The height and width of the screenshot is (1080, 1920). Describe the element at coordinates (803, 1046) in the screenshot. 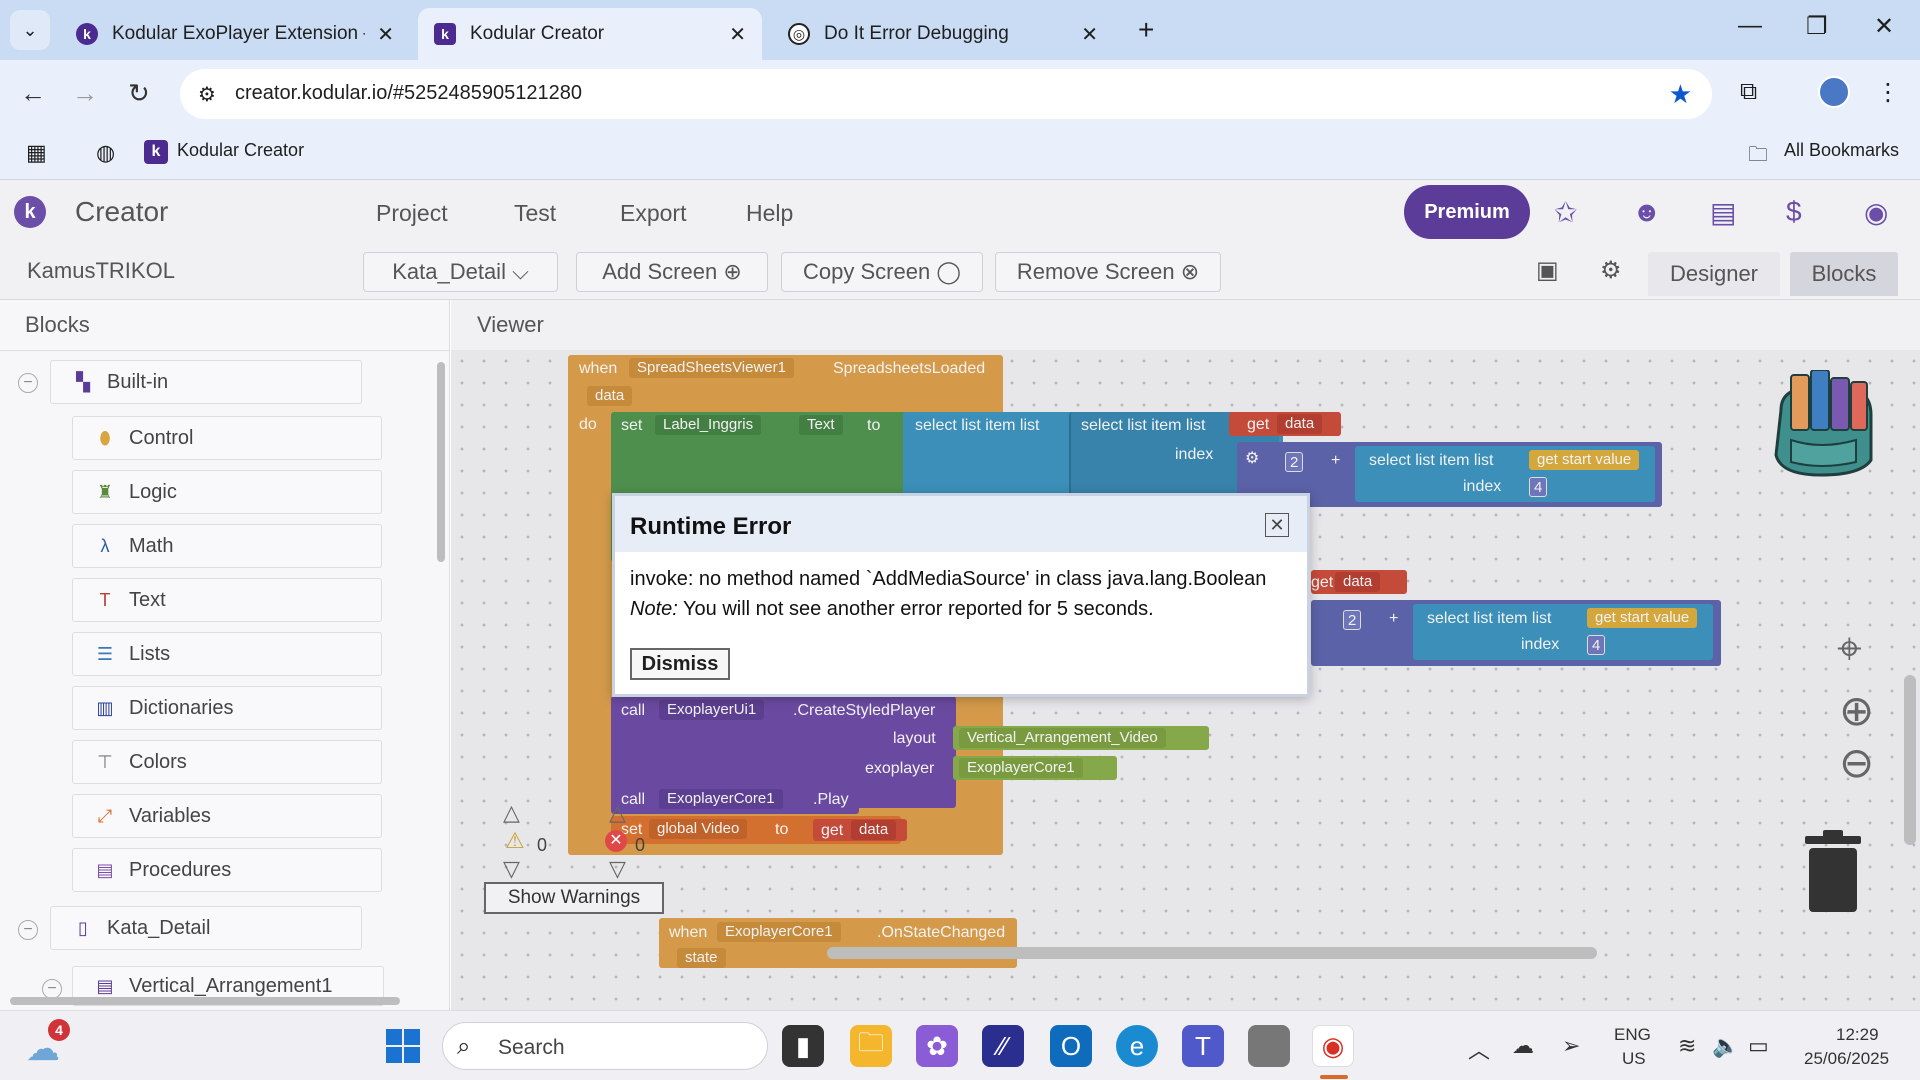

I see `task-view-icon: ▮` at that location.